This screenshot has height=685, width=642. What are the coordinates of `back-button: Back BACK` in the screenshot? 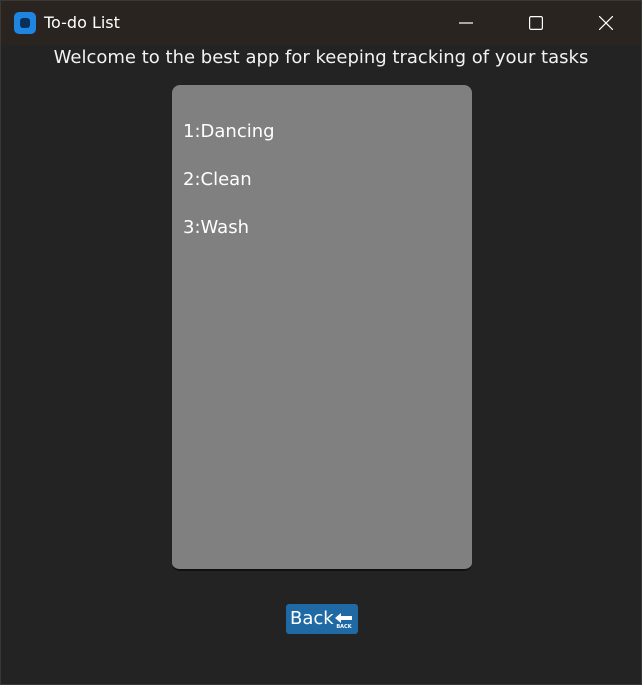 It's located at (322, 619).